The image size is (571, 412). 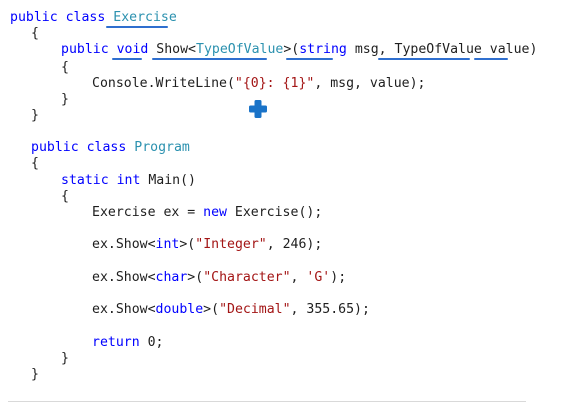 What do you see at coordinates (215, 212) in the screenshot?
I see `keyword-token: new` at bounding box center [215, 212].